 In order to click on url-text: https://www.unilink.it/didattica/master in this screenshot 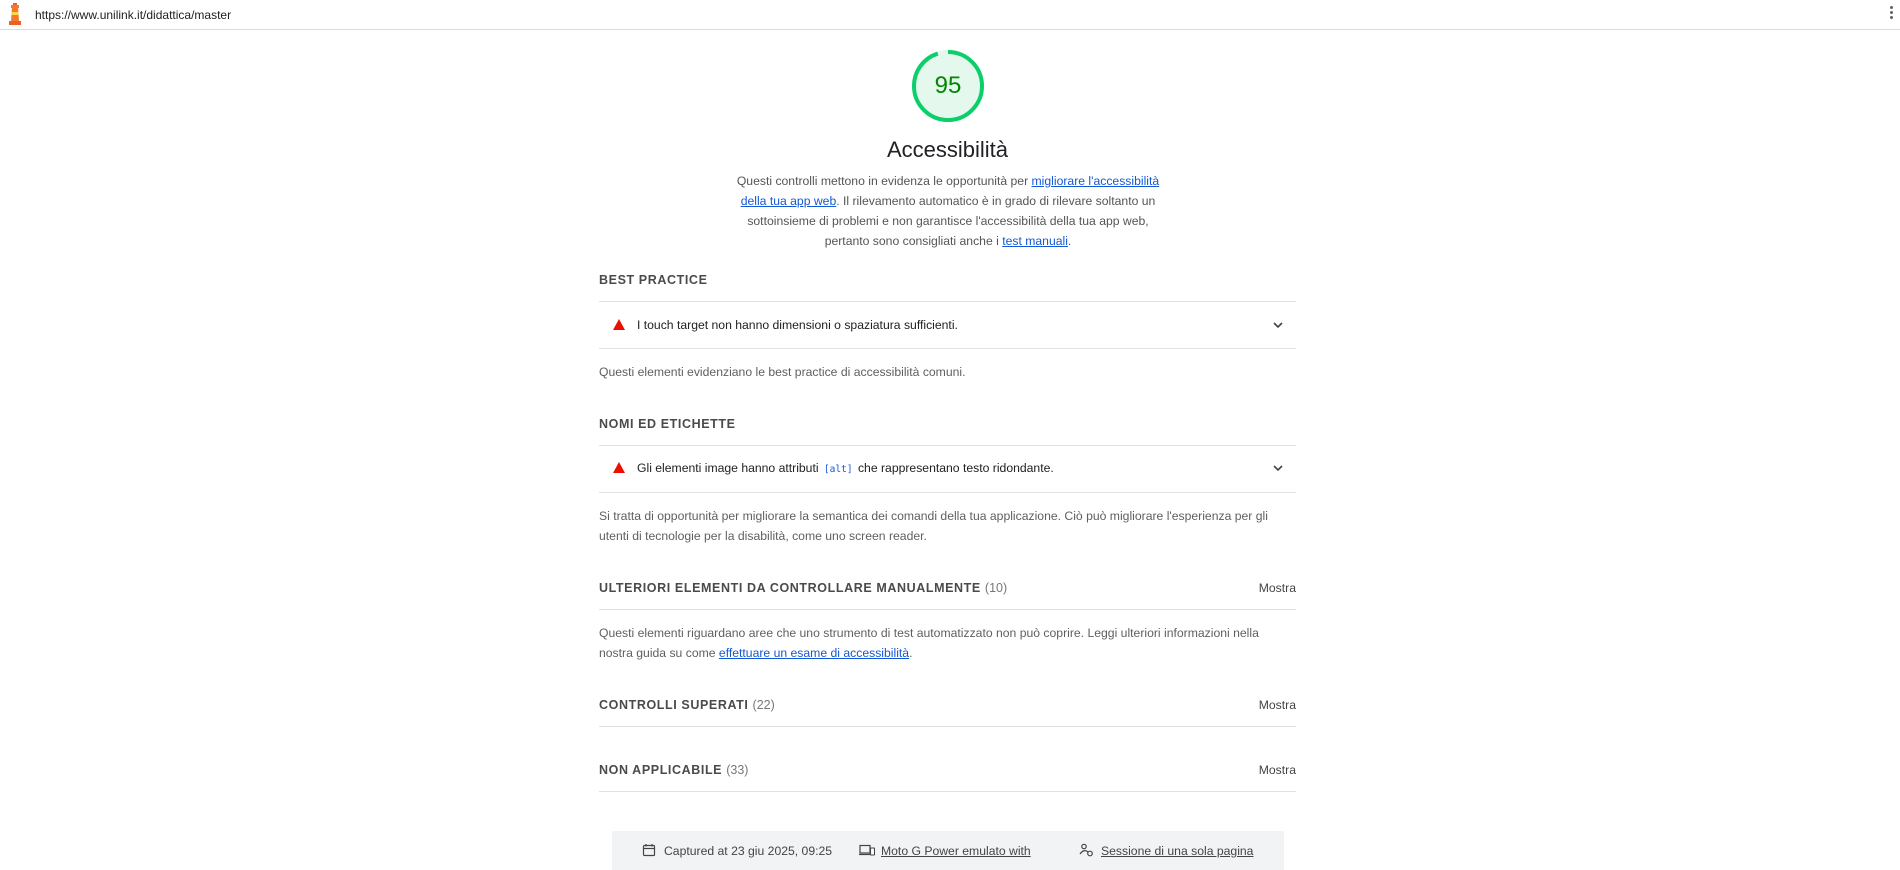, I will do `click(133, 15)`.